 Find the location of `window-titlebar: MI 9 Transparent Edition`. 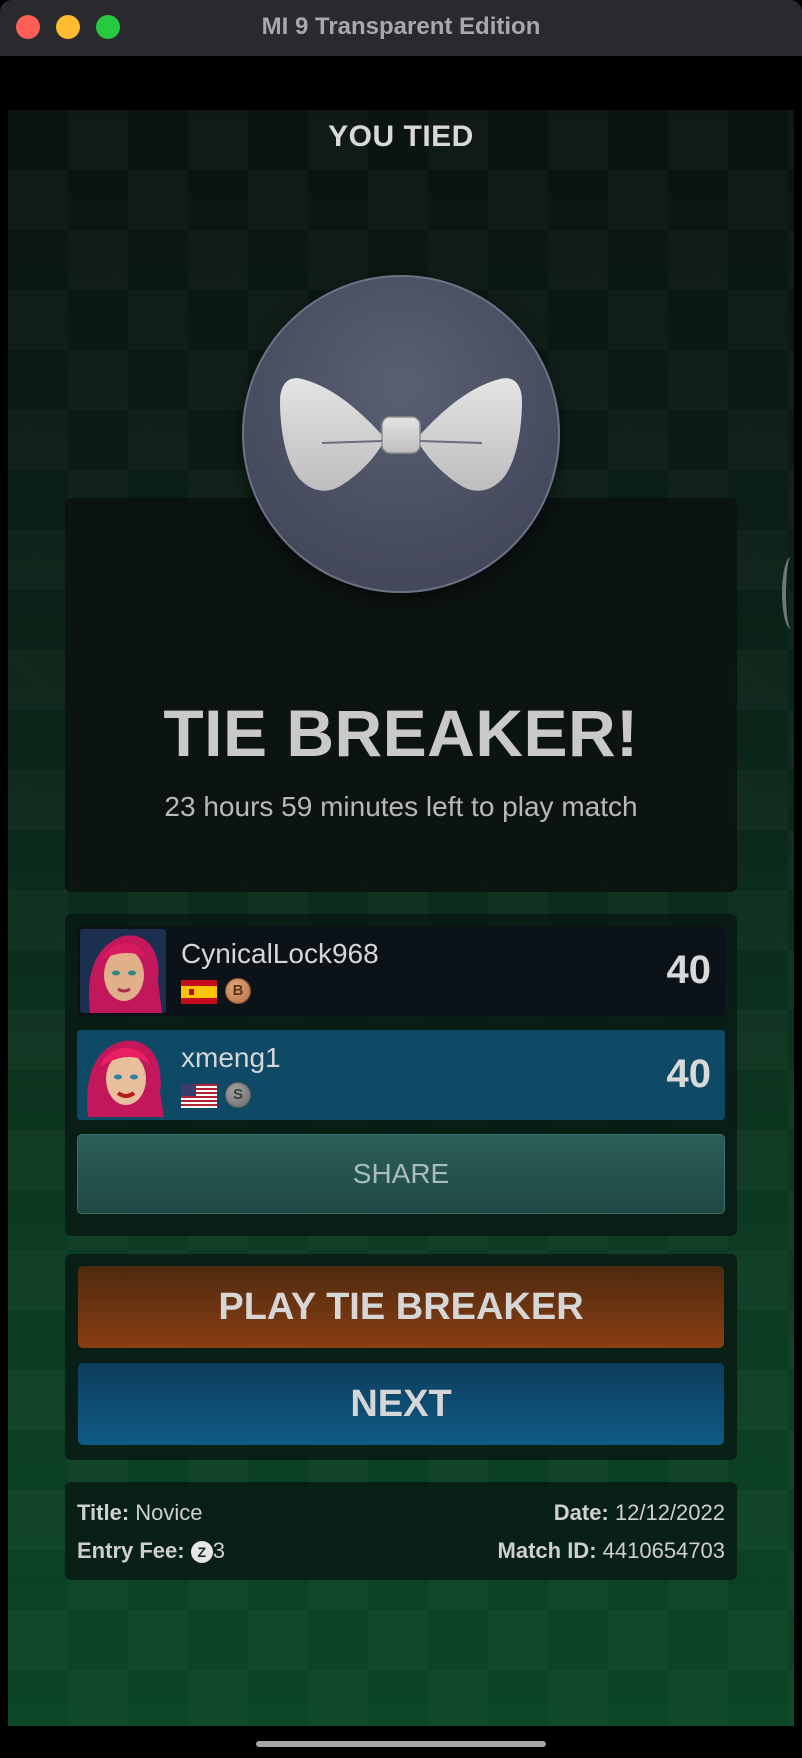

window-titlebar: MI 9 Transparent Edition is located at coordinates (401, 28).